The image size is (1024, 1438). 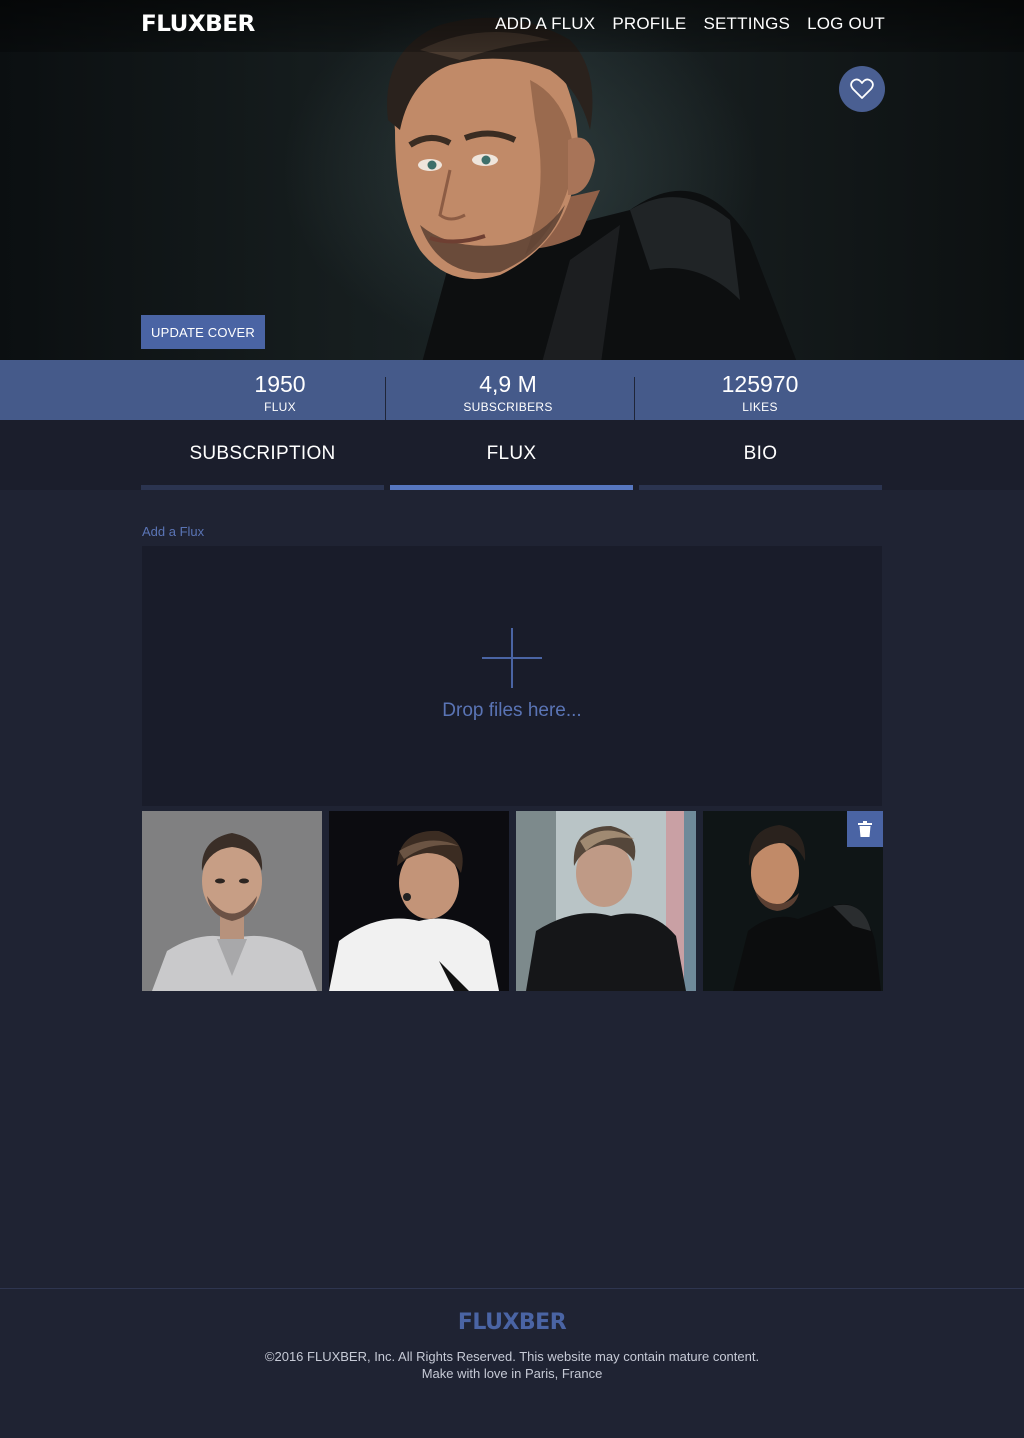 What do you see at coordinates (760, 407) in the screenshot?
I see `stat-likes-label: LIKES` at bounding box center [760, 407].